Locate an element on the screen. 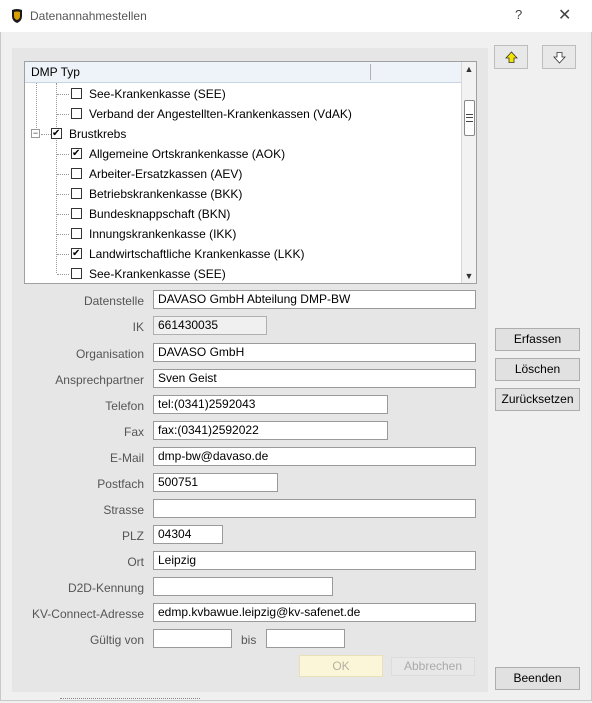  arrow-down-icon is located at coordinates (559, 58).